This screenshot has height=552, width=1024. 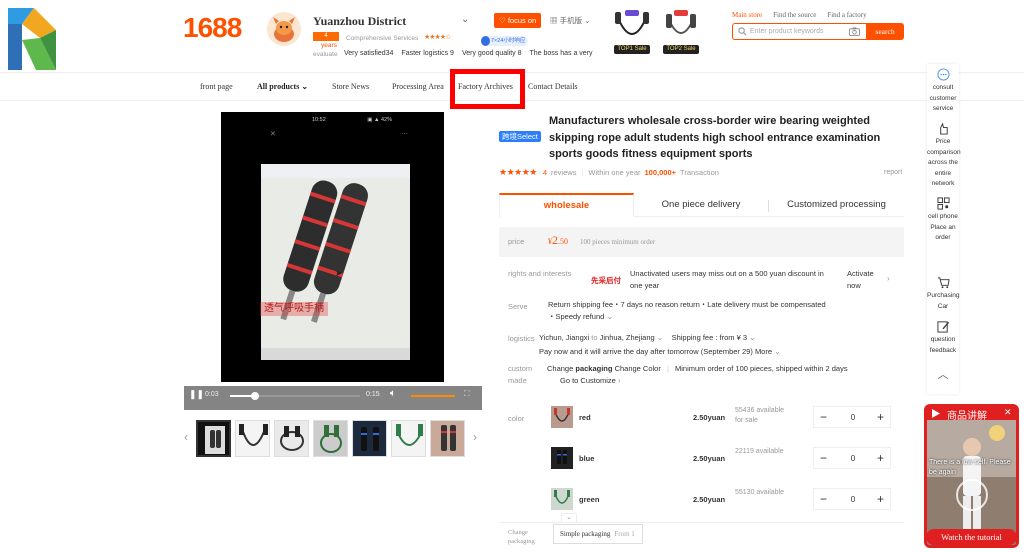 I want to click on price-value: ¥2.50, so click(x=558, y=240).